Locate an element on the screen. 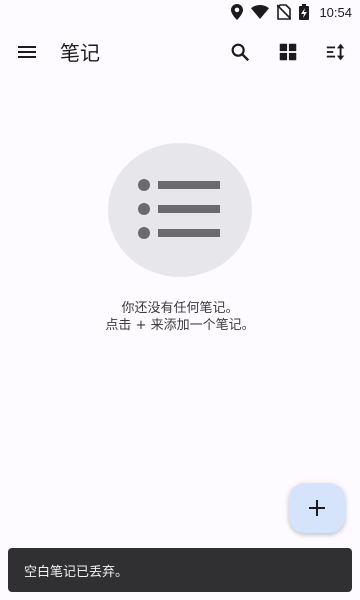 The image size is (360, 600). grid-view-icon is located at coordinates (288, 52).